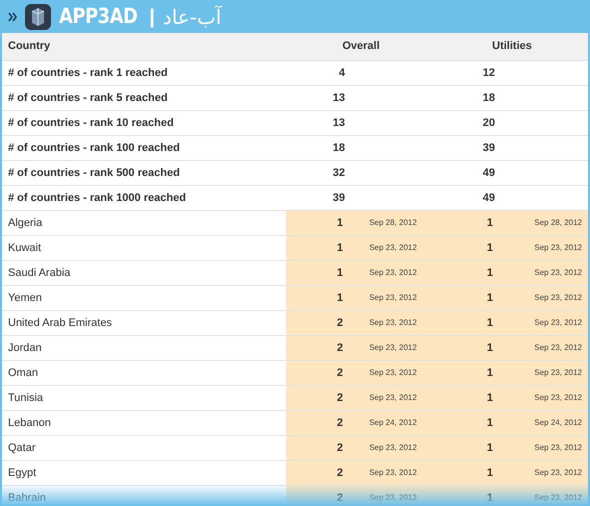  I want to click on table-cell-text: Lebanon, so click(29, 423).